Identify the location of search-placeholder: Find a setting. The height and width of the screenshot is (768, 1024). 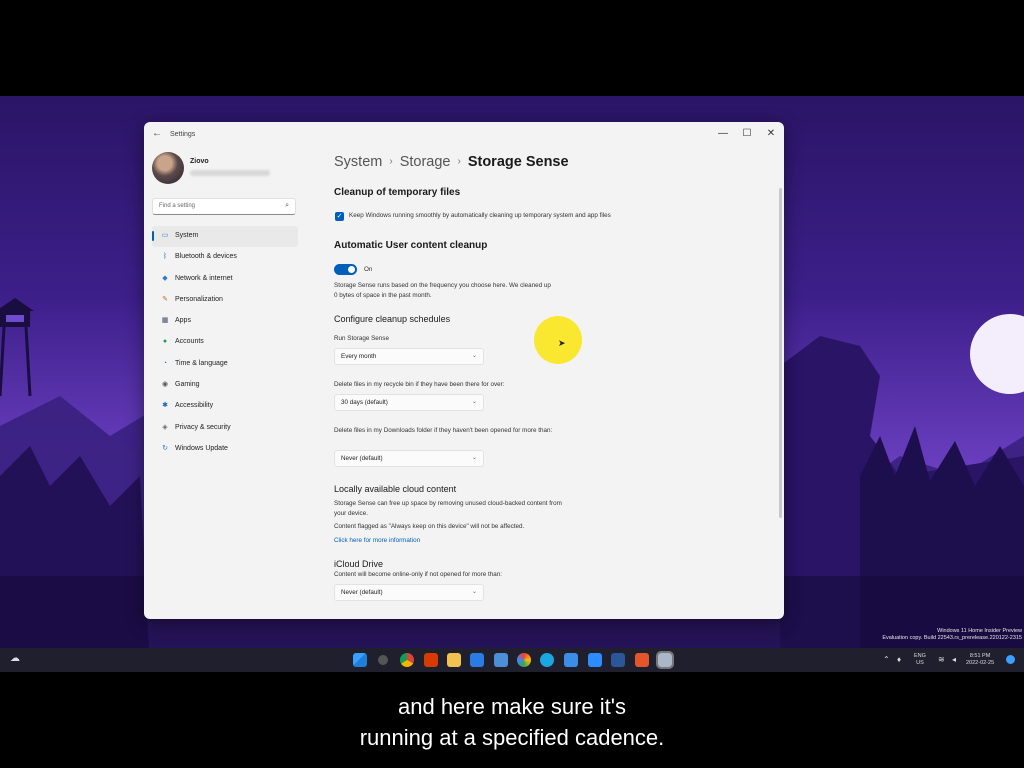
(177, 206).